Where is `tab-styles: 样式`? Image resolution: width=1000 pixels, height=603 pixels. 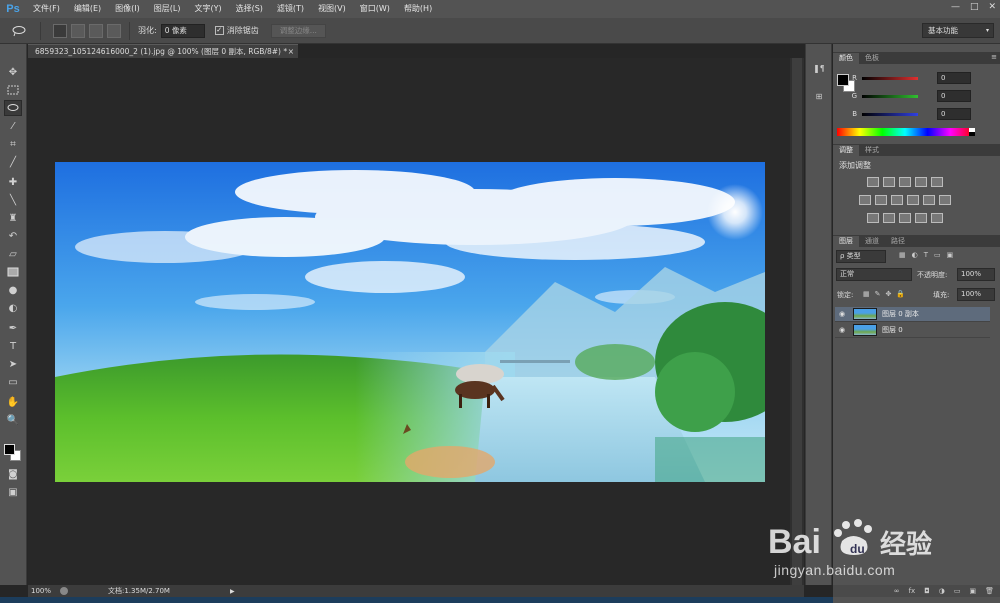 tab-styles: 样式 is located at coordinates (872, 150).